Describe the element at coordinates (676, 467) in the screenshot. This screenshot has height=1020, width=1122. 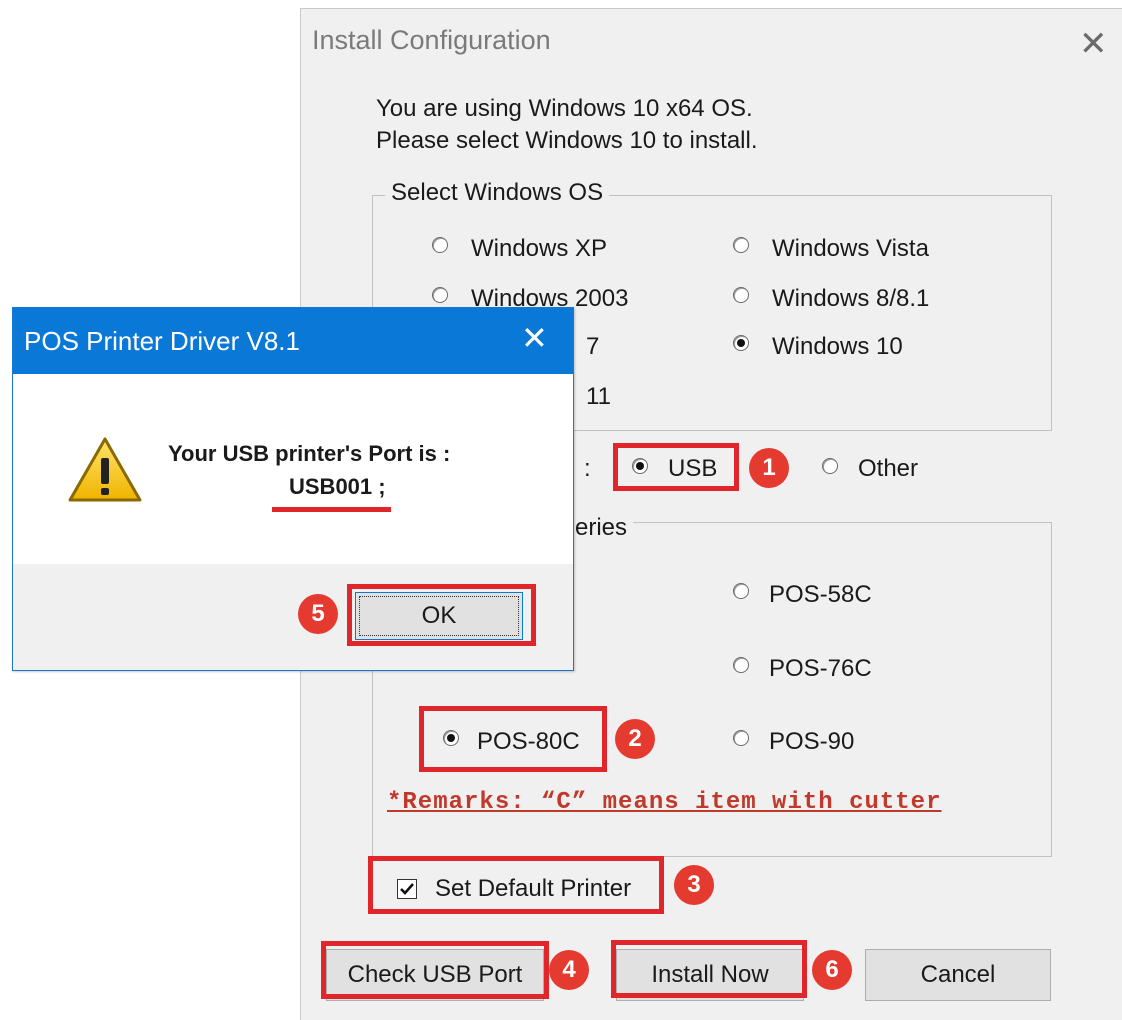
I see `highlight-usb` at that location.